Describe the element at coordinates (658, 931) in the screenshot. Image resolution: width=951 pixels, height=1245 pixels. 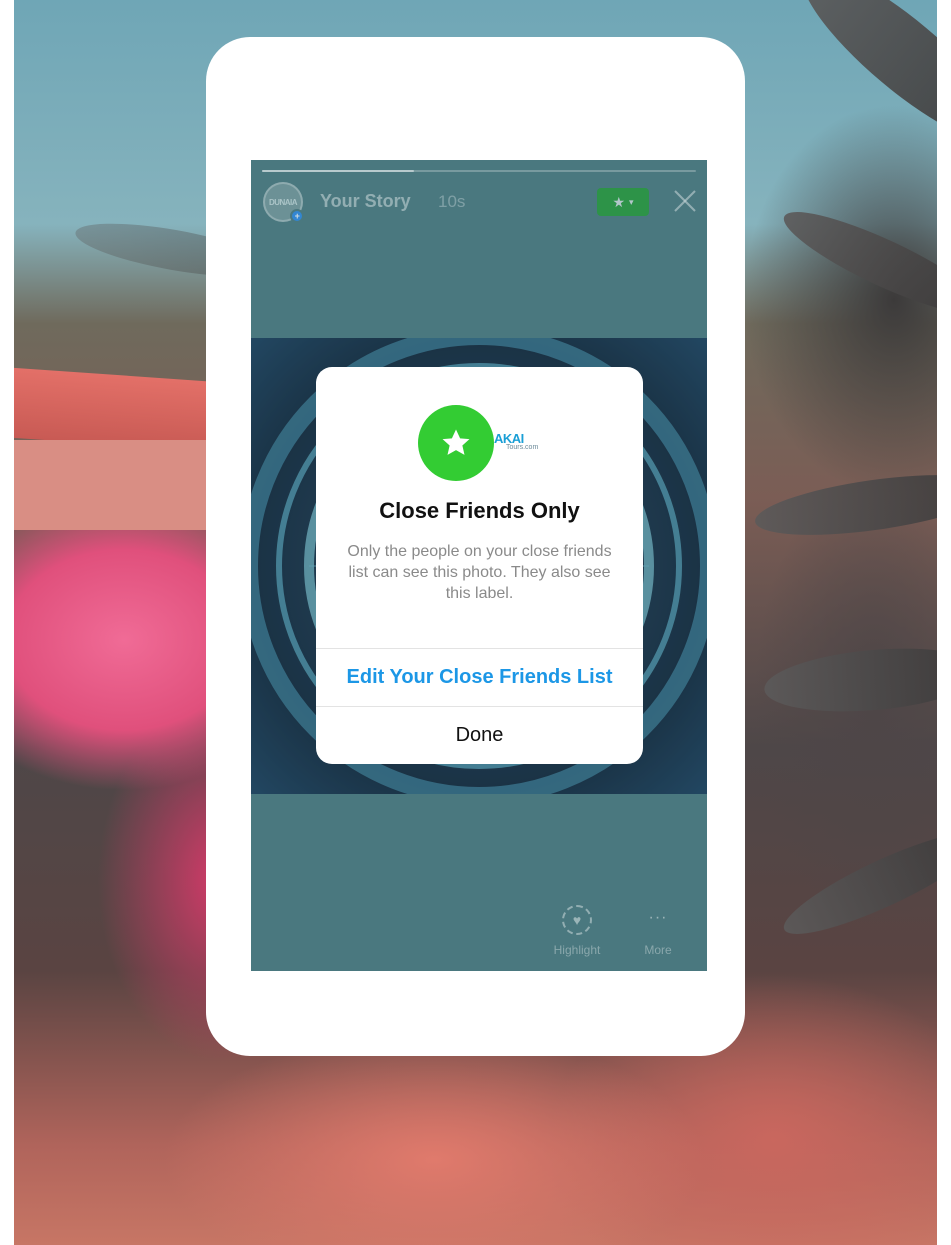
I see `more-button: ··· More` at that location.